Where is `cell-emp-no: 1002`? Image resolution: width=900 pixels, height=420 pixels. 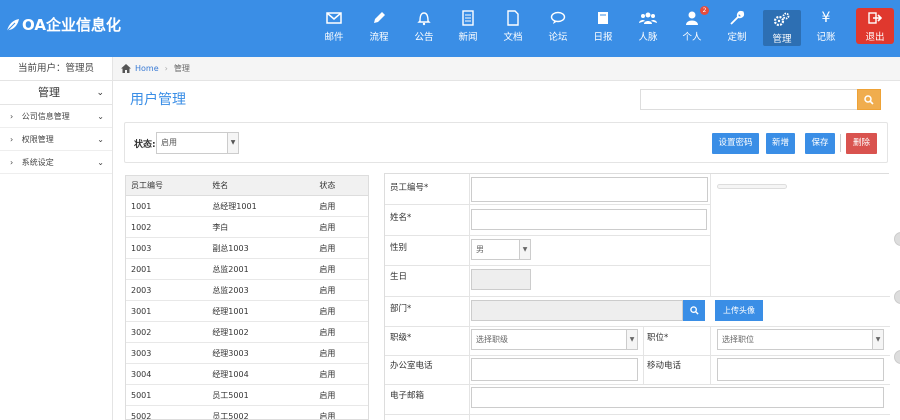 cell-emp-no: 1002 is located at coordinates (141, 227).